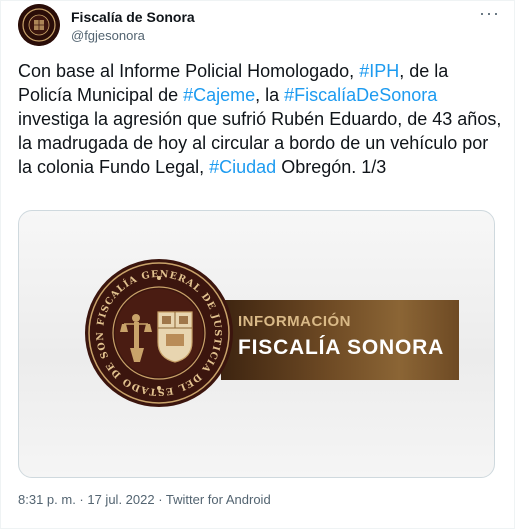  I want to click on banner-title-small: INFORMACIÓN, so click(294, 321).